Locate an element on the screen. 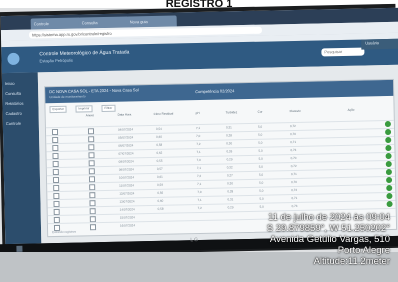 The image size is (398, 282). table-cell: 0,62 is located at coordinates (159, 152).